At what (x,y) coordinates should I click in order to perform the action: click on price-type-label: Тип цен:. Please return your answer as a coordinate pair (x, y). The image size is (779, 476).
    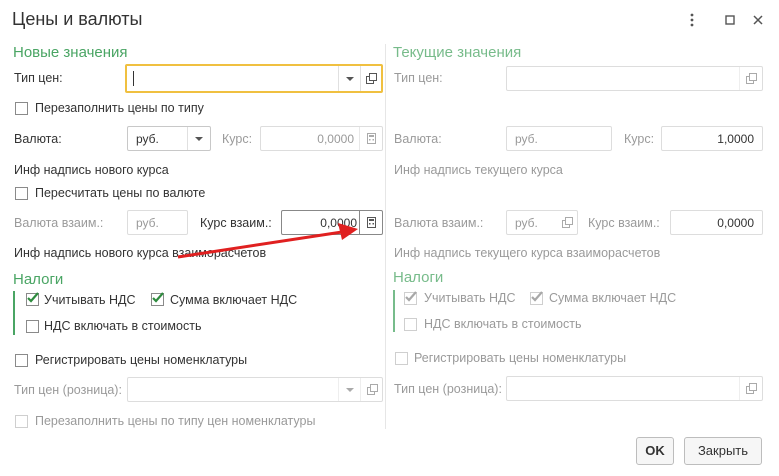
    Looking at the image, I should click on (38, 78).